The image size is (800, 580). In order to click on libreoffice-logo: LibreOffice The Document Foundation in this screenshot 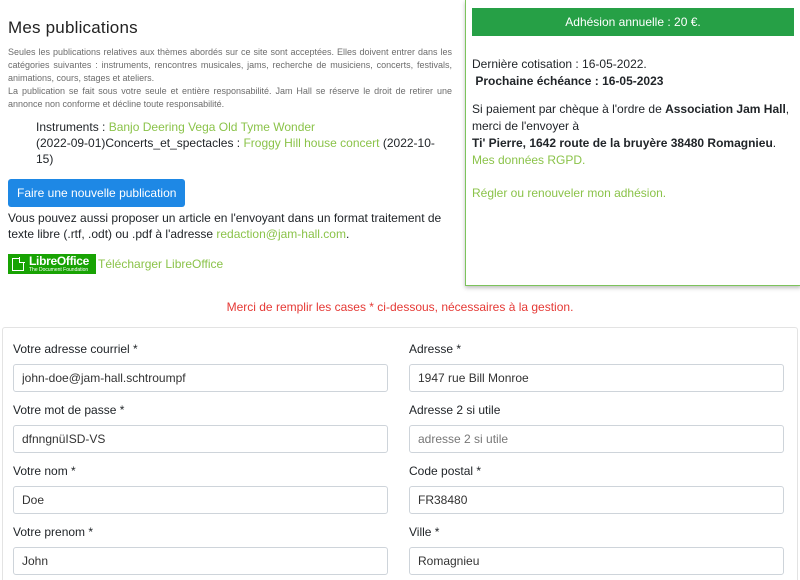, I will do `click(52, 264)`.